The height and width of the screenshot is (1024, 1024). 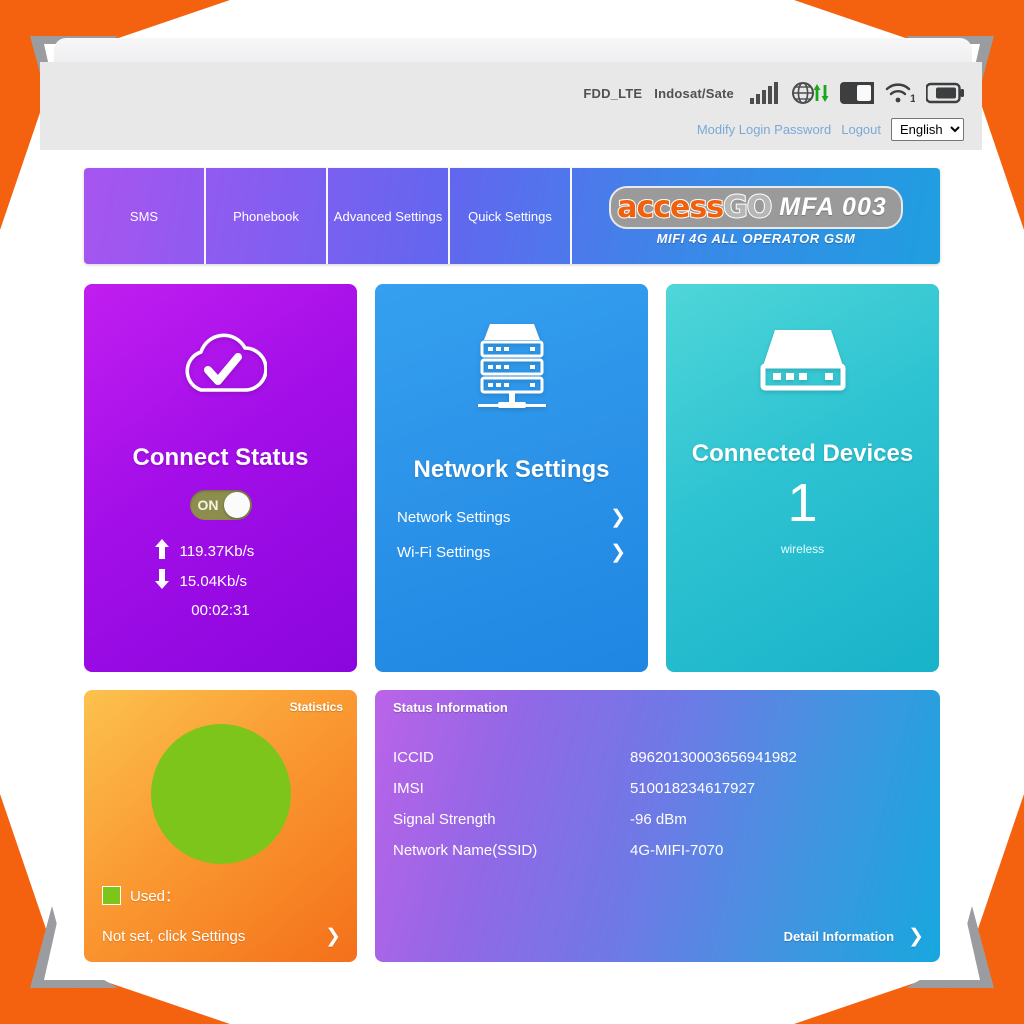 I want to click on status-row: Signal Strength -96 dBm, so click(x=595, y=819).